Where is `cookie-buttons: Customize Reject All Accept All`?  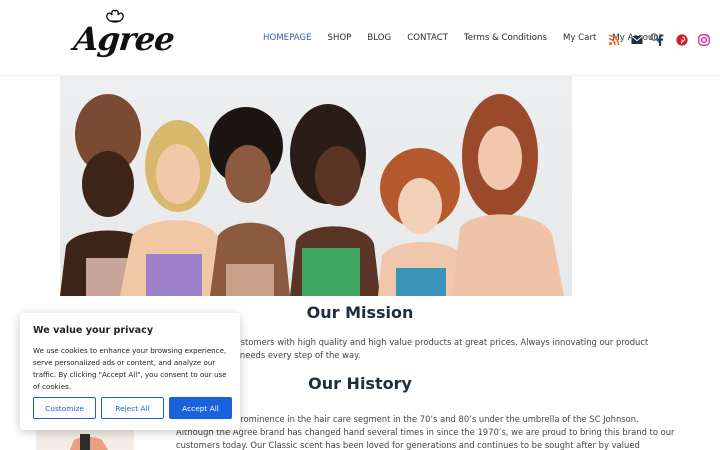
cookie-buttons: Customize Reject All Accept All is located at coordinates (132, 408).